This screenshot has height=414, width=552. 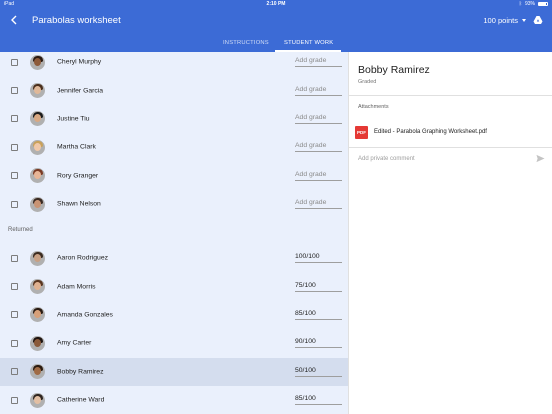 I want to click on student-name: Aaron Rodriguez, so click(x=82, y=258).